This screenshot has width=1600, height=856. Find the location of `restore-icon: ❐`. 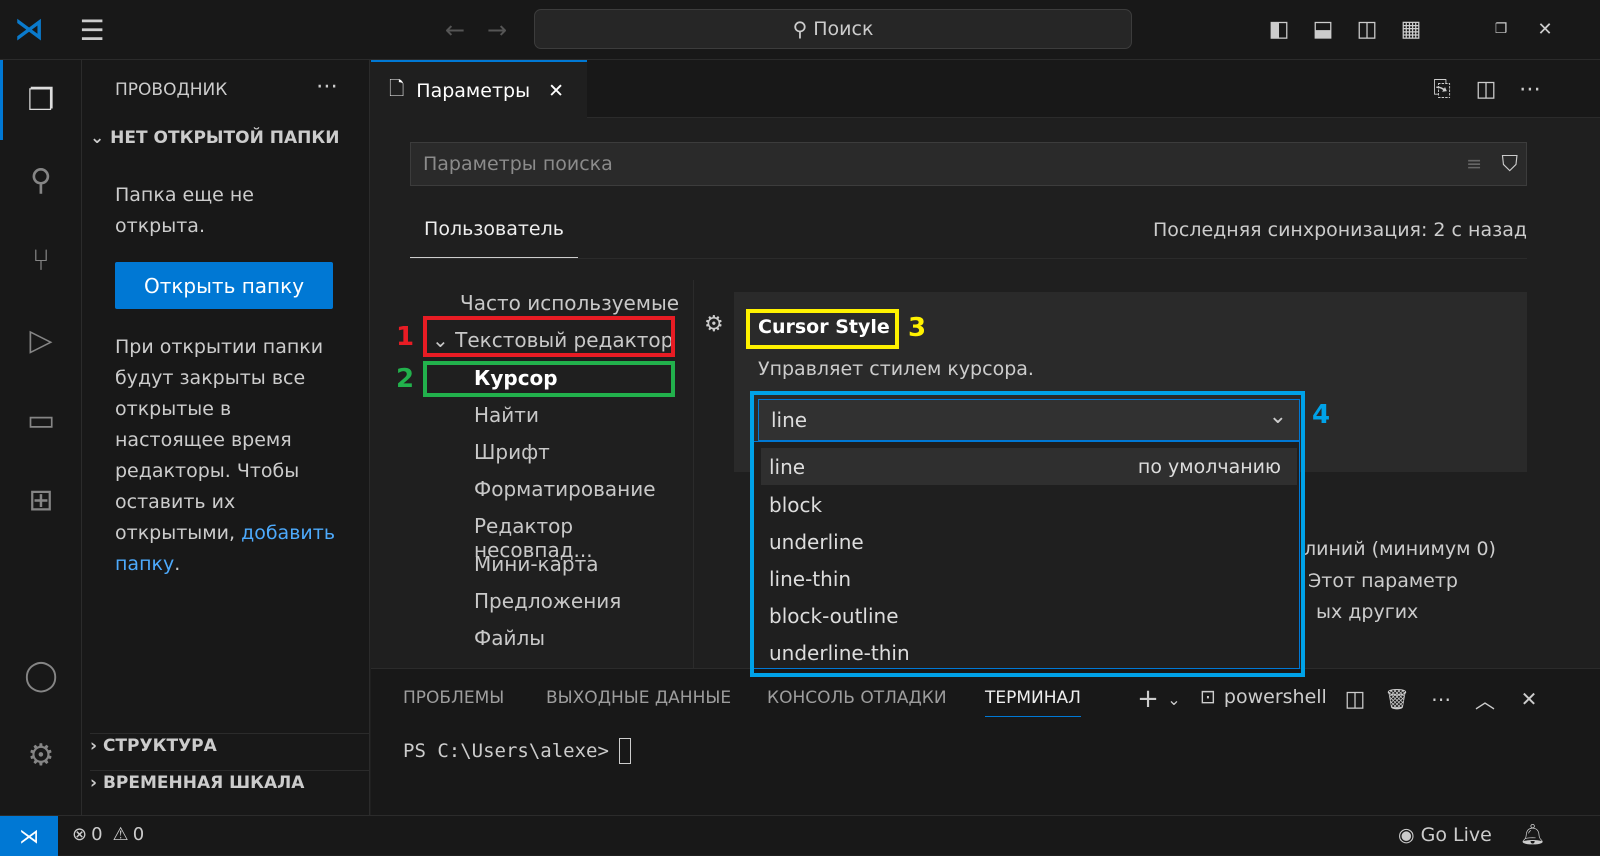

restore-icon: ❐ is located at coordinates (1501, 29).